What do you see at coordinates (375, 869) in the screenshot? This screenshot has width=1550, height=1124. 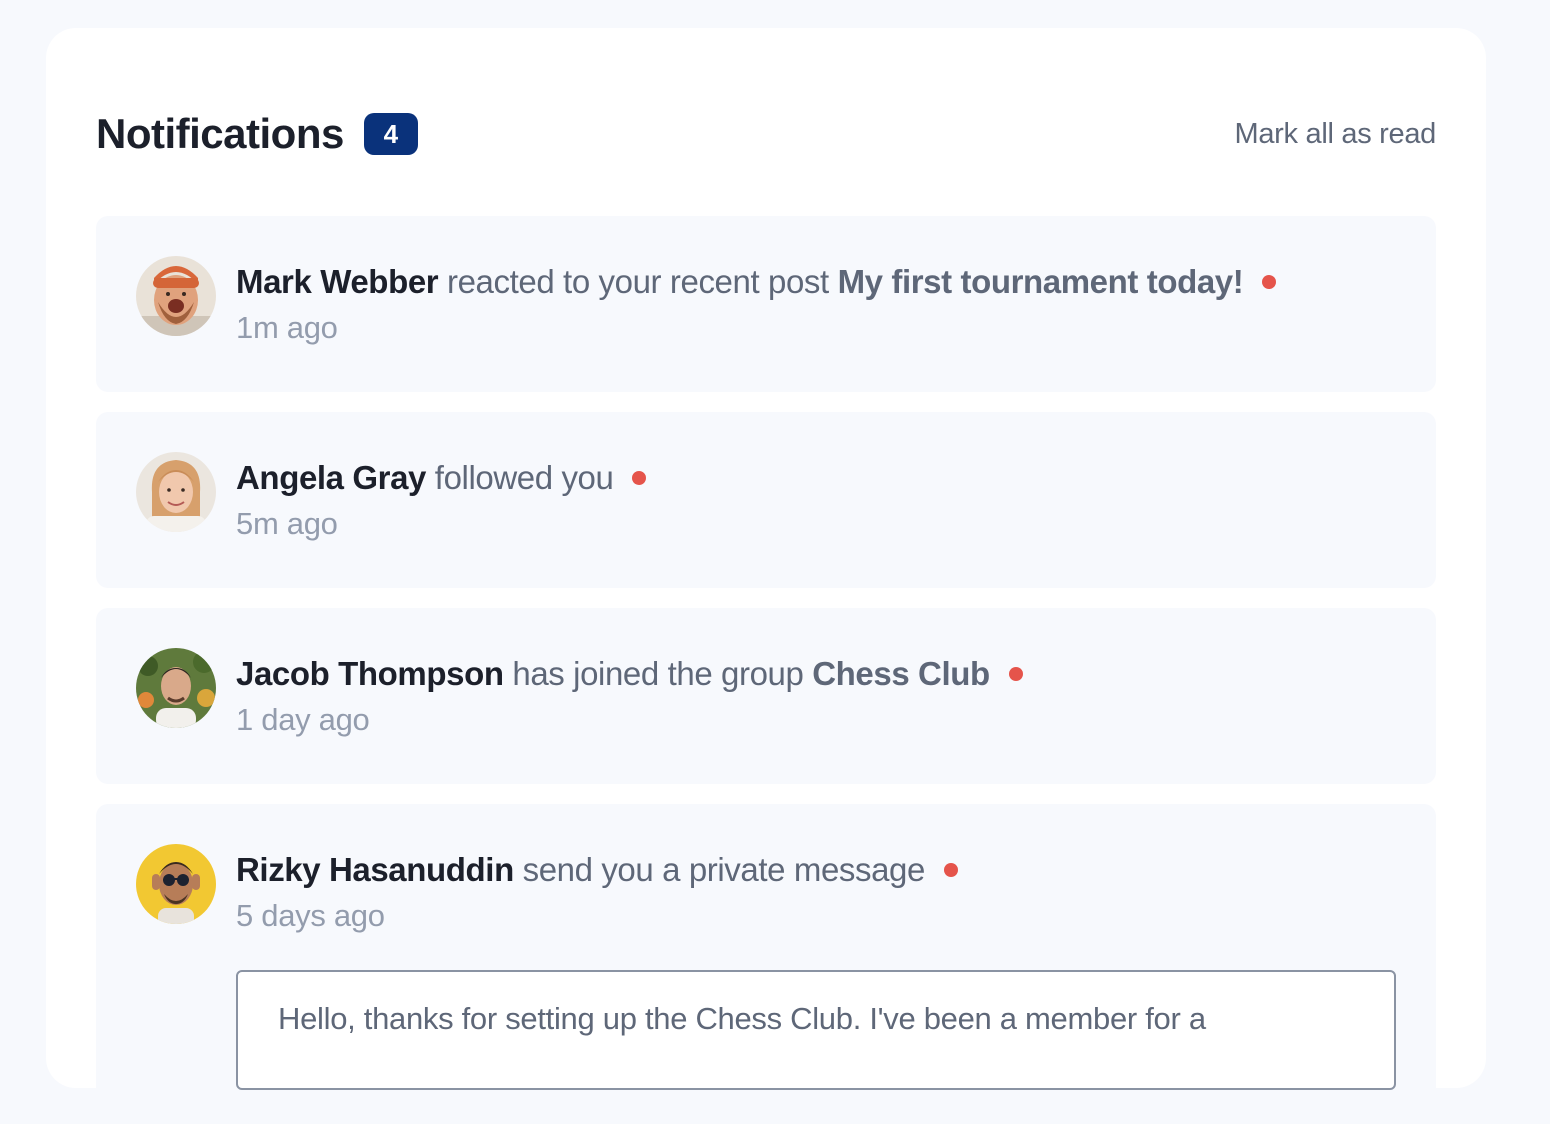 I see `user-name-link: Rizky Hasanuddin` at bounding box center [375, 869].